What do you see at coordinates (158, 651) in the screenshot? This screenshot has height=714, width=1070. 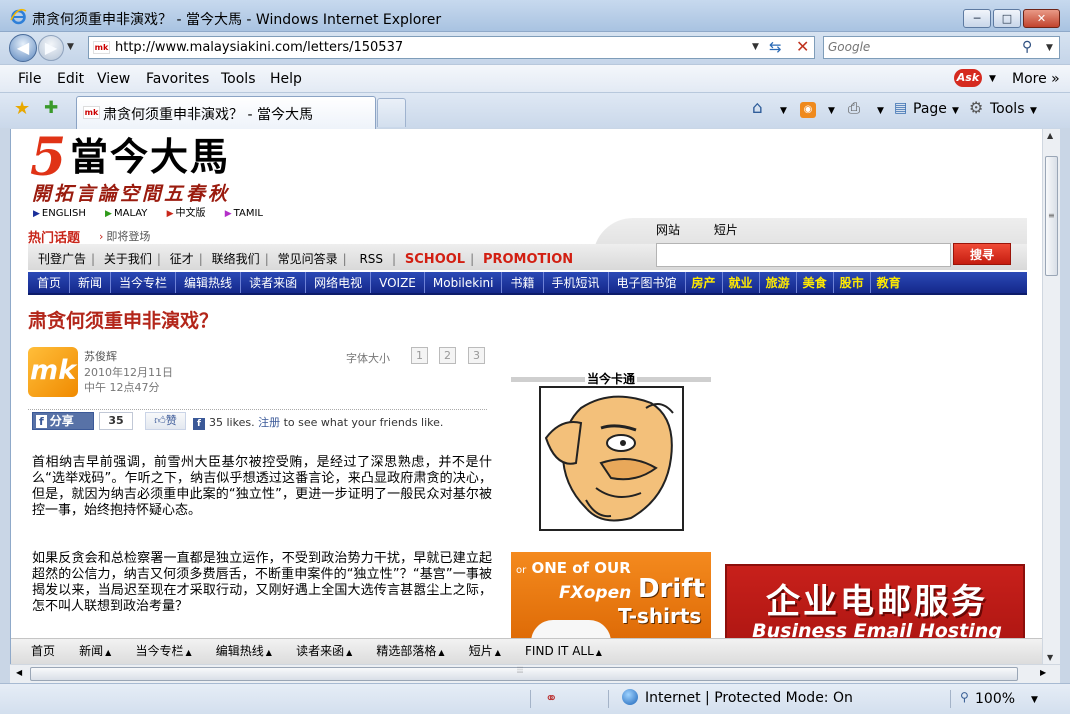 I see `bottom-nav-item: 当今专栏 ▲` at bounding box center [158, 651].